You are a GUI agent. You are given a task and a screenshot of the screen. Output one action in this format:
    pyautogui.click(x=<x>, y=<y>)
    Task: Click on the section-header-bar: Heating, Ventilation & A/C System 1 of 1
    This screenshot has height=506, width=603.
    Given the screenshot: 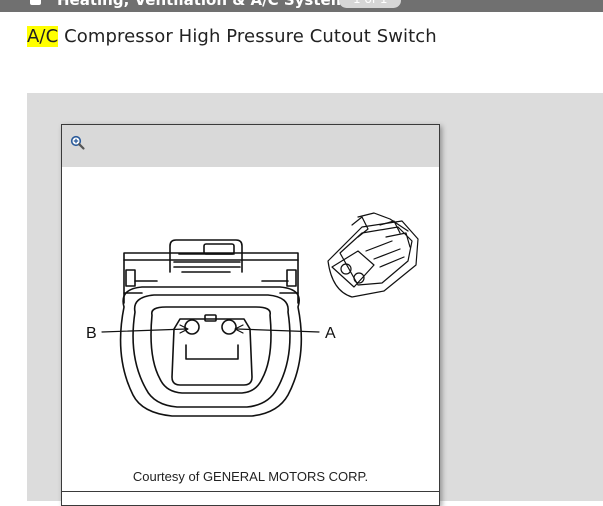 What is the action you would take?
    pyautogui.click(x=301, y=6)
    